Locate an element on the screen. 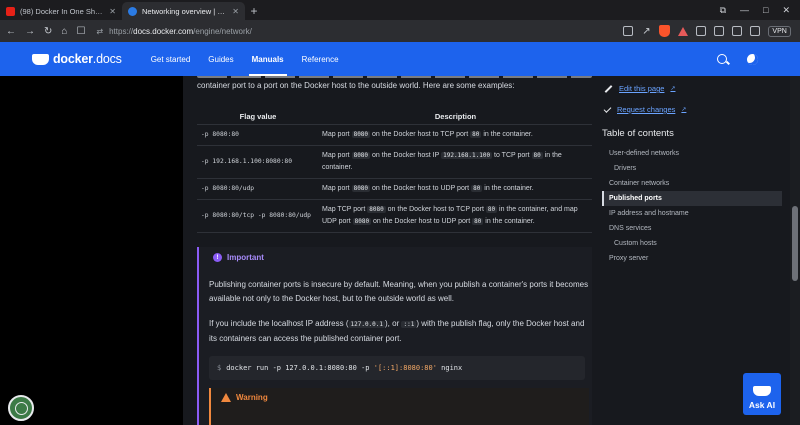 This screenshot has width=800, height=425. page-scrollbar is located at coordinates (795, 250).